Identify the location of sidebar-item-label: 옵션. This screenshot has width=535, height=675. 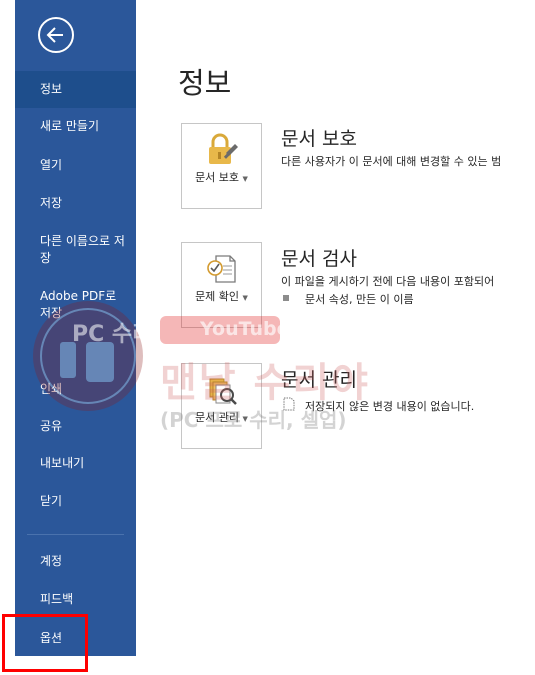
(51, 638).